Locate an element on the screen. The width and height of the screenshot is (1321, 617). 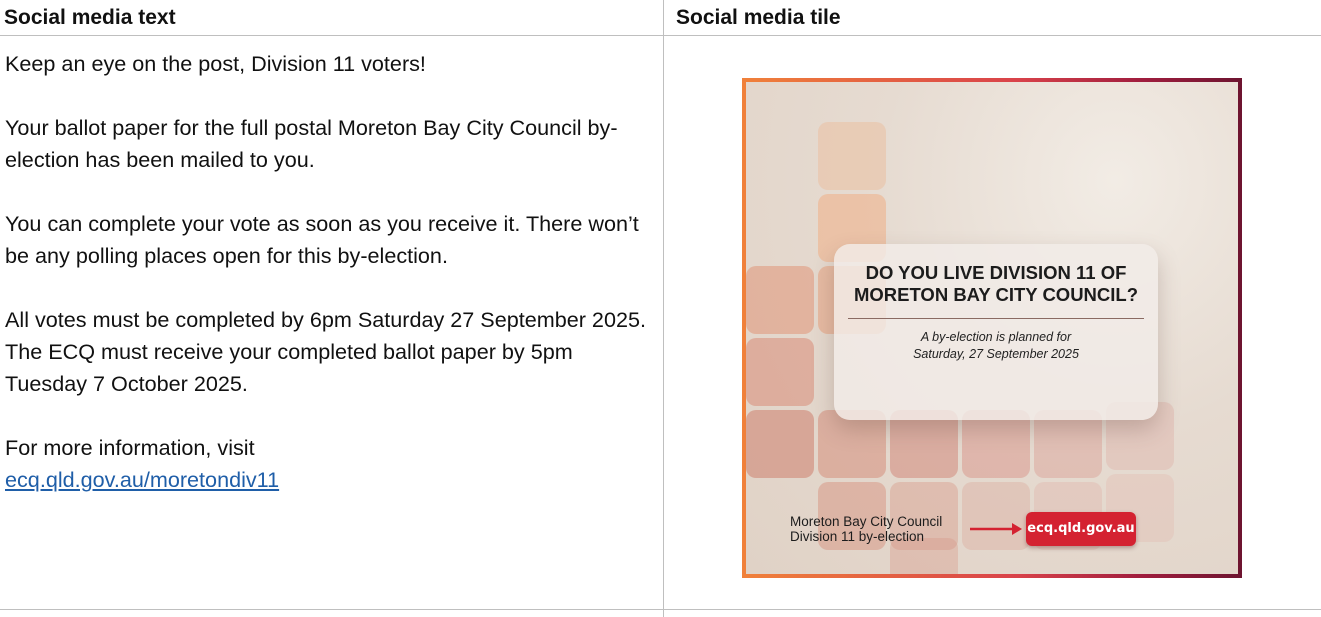
more-info-link: ecq.qld.gov.au/moretondiv11 is located at coordinates (142, 479).